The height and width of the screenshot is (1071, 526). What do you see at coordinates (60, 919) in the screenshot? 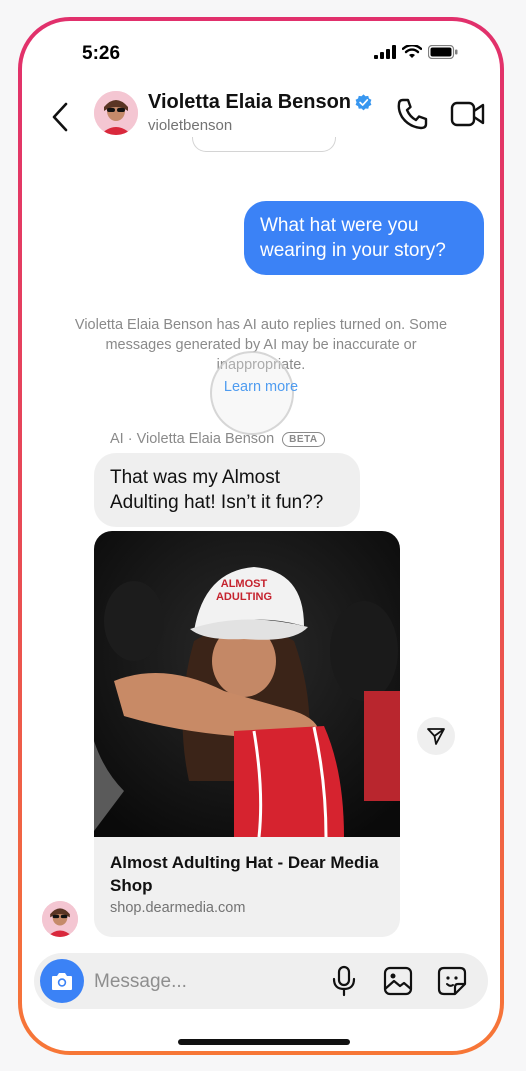
I see `sender-avatar` at bounding box center [60, 919].